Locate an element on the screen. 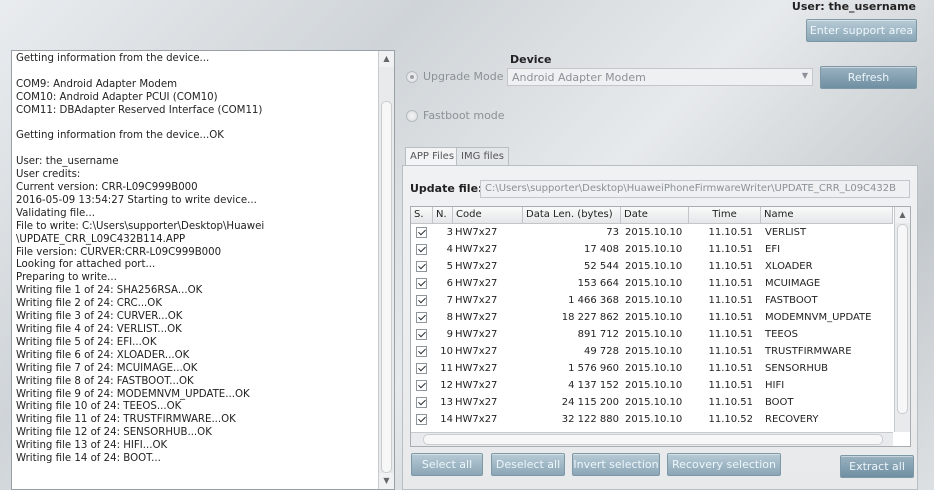 The height and width of the screenshot is (490, 934). table-scroll-thumb is located at coordinates (902, 319).